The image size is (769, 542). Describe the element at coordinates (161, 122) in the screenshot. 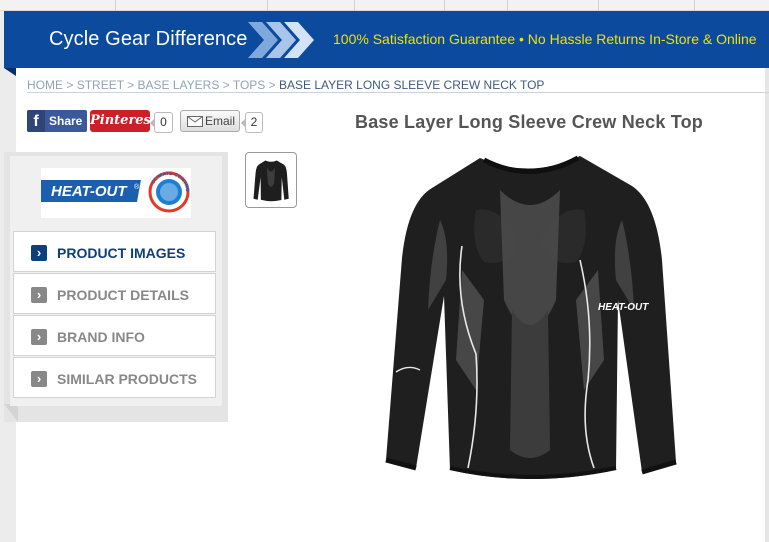

I see `pinterest-count: 0` at that location.